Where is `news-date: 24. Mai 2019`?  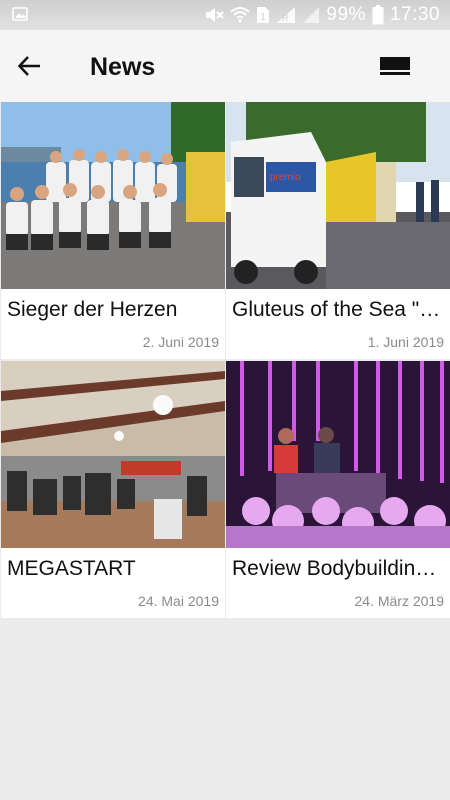
news-date: 24. Mai 2019 is located at coordinates (178, 601).